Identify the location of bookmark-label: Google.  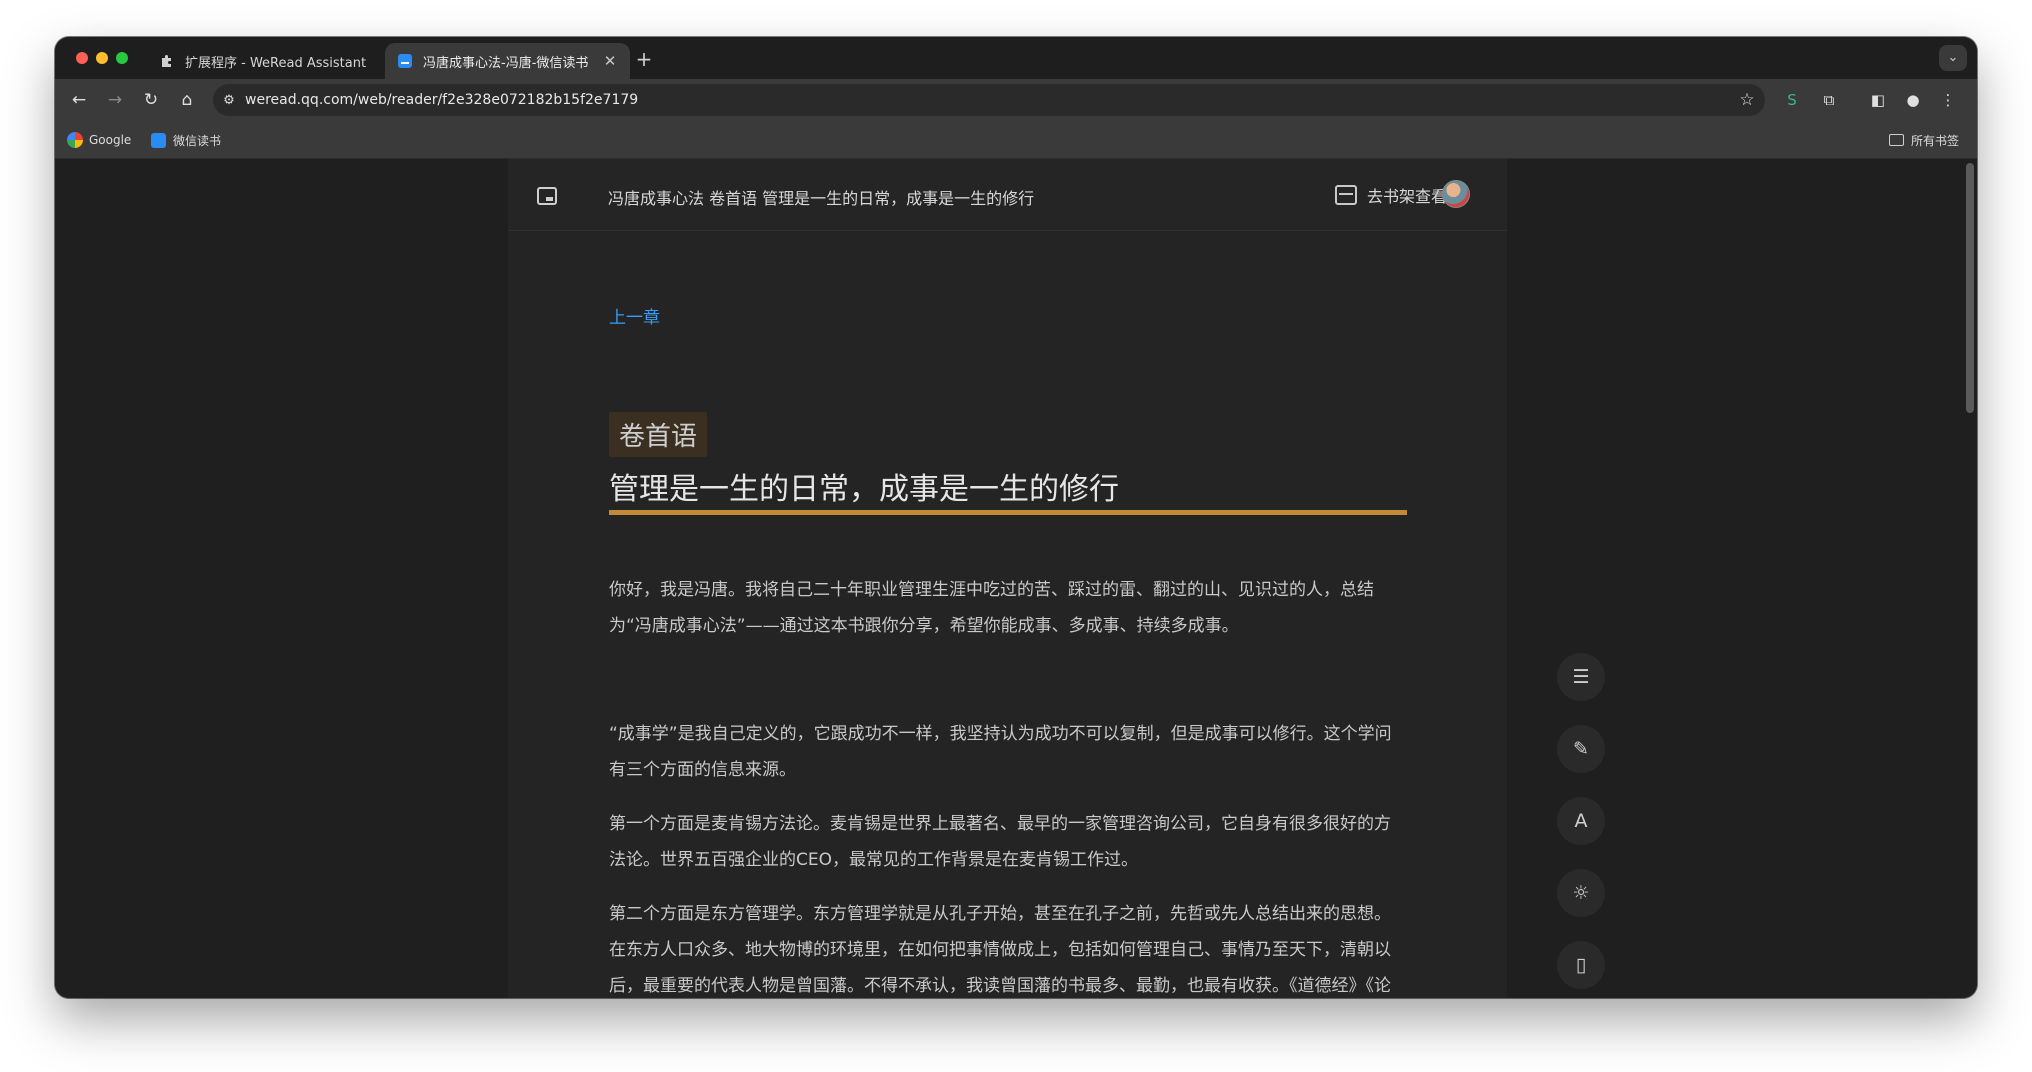
(110, 140).